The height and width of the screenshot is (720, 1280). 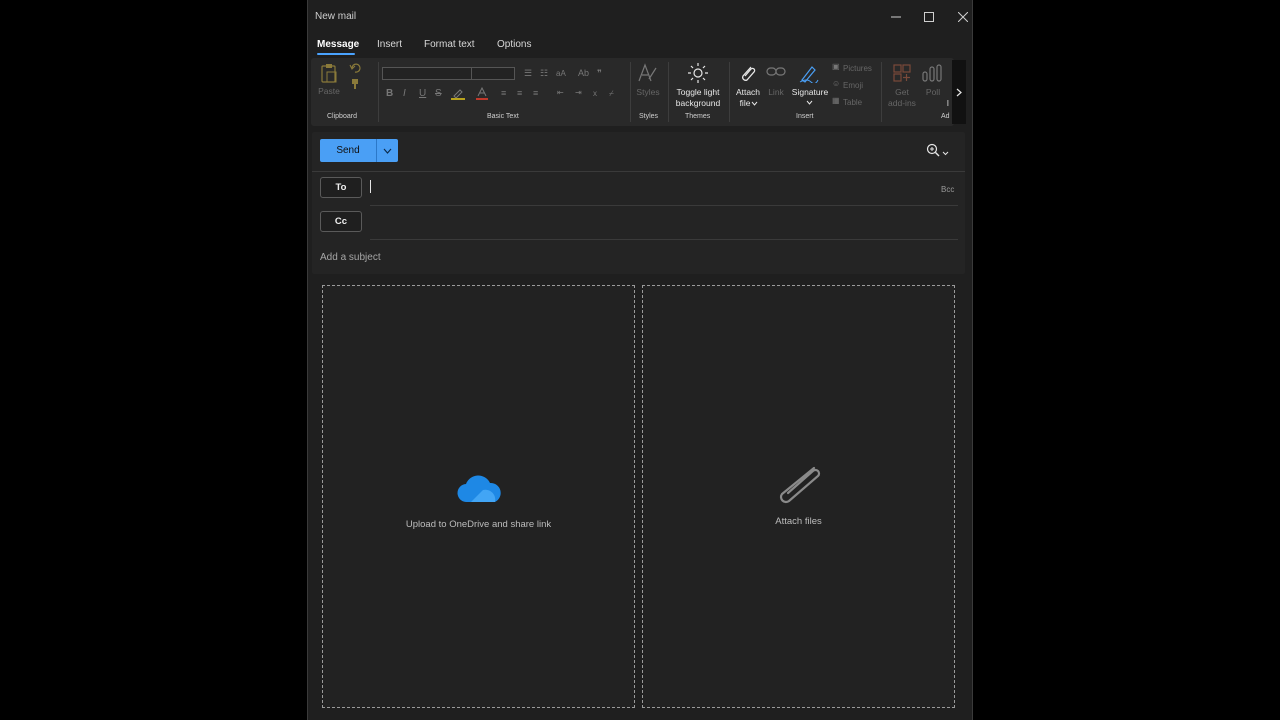 I want to click on basic-text-group-label: Basic Text, so click(x=503, y=116).